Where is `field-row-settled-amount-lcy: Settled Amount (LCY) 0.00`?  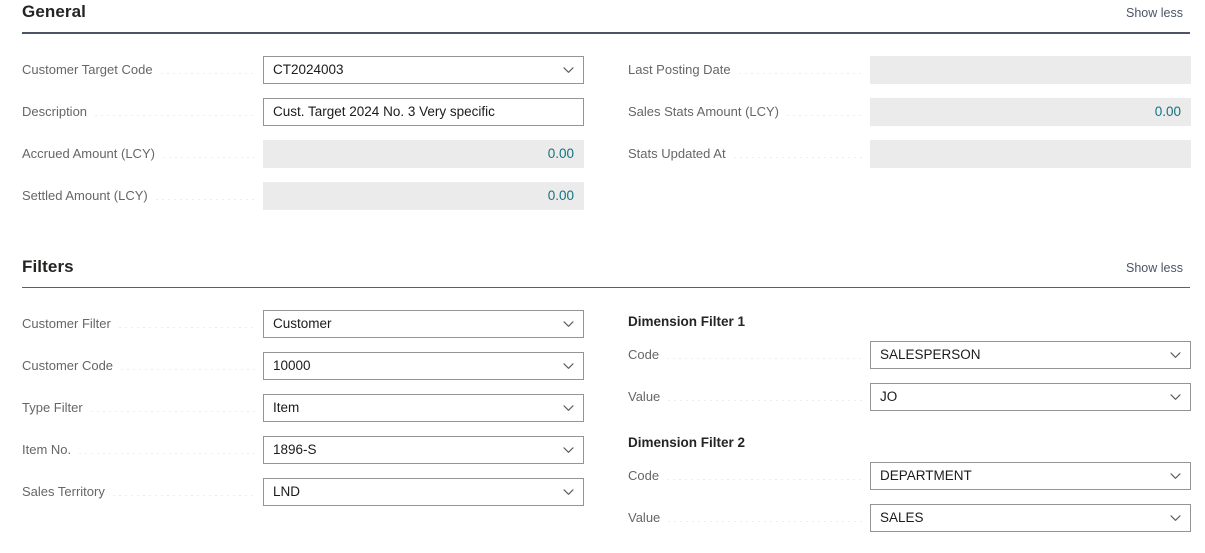
field-row-settled-amount-lcy: Settled Amount (LCY) 0.00 is located at coordinates (303, 196).